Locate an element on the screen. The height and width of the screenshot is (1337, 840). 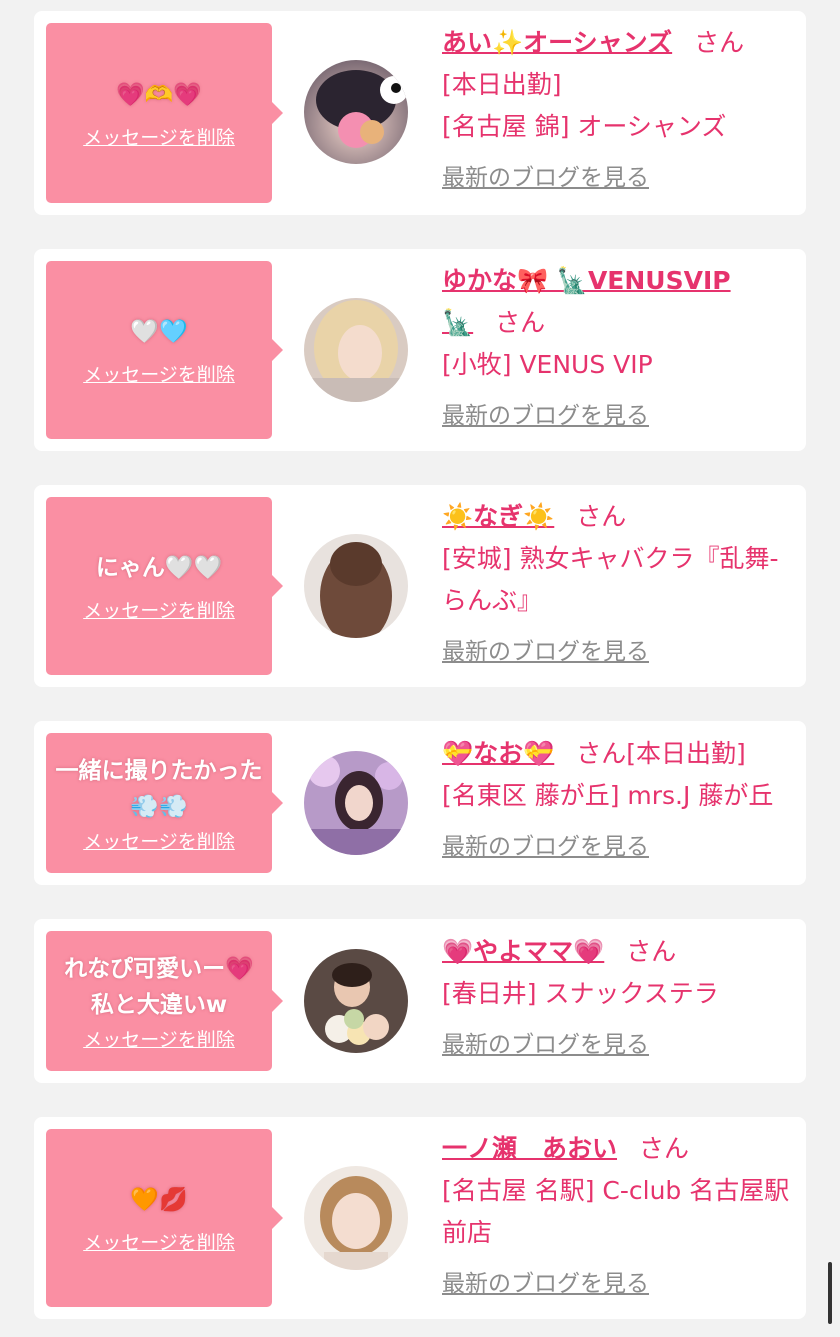
message-bubble: れなぴ可愛いー💗私と大違いw メッセージを削除 is located at coordinates (164, 1001).